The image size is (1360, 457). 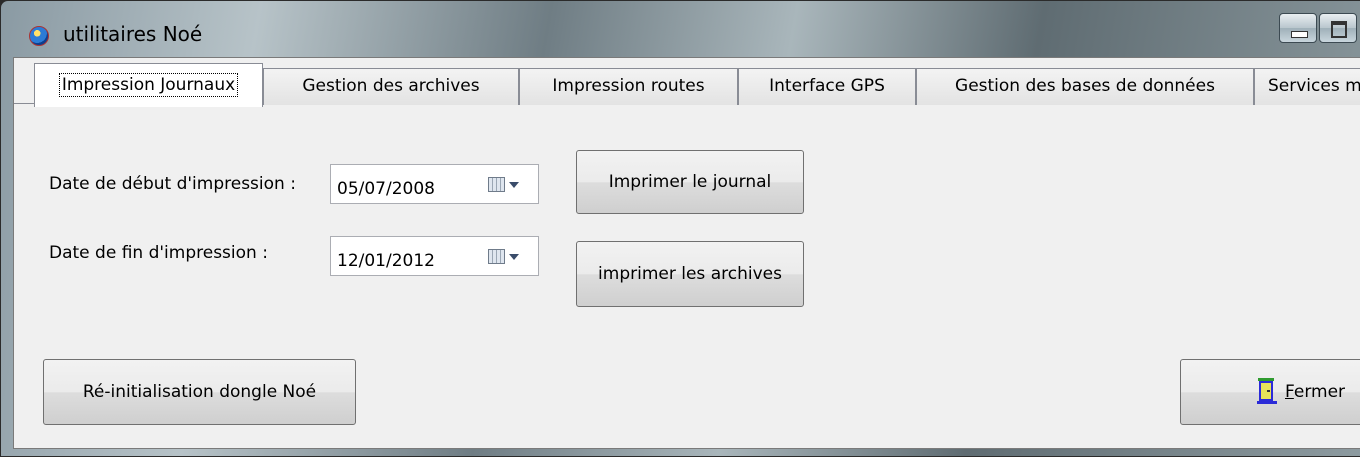 I want to click on tab-impression-journaux: Impression Journaux, so click(x=148, y=85).